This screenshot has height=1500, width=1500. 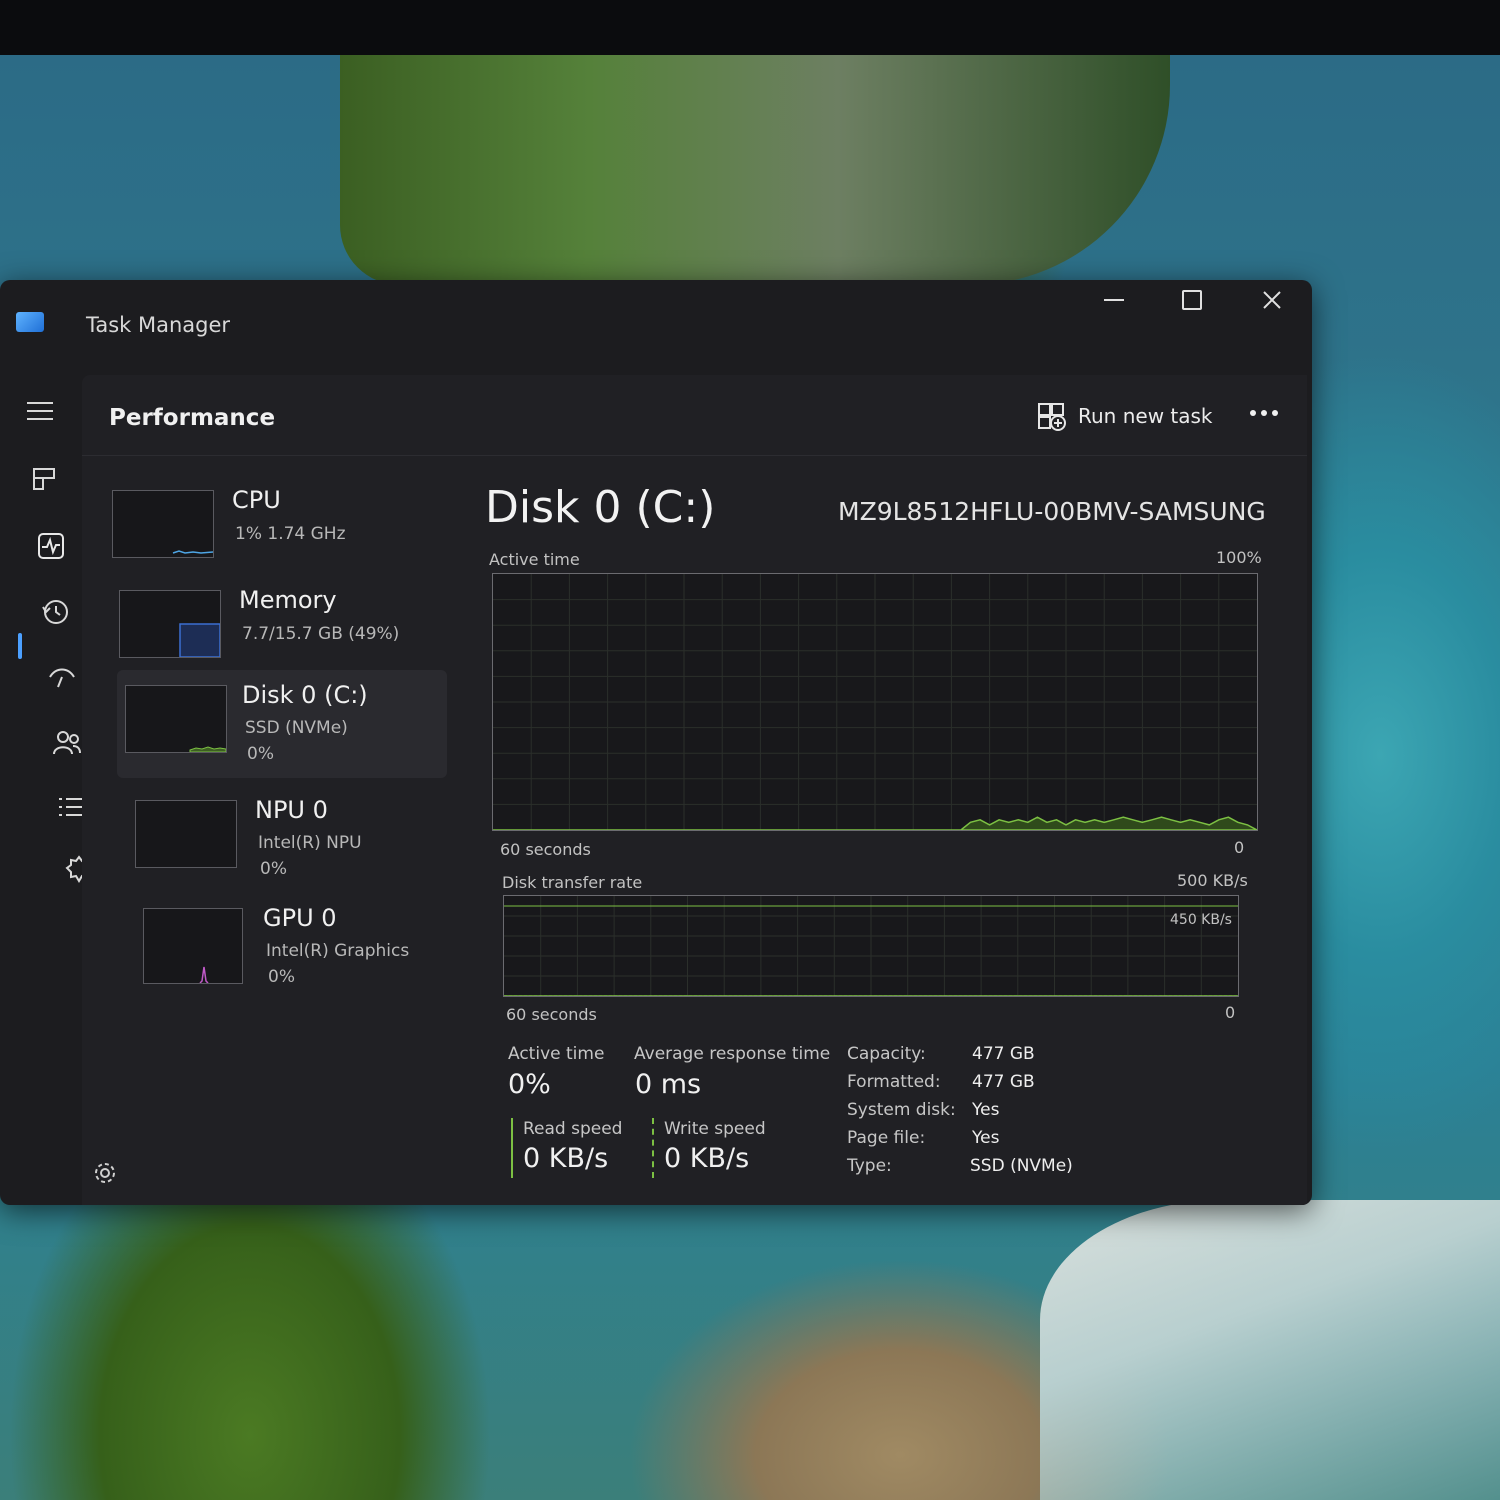 What do you see at coordinates (1239, 847) in the screenshot?
I see `active-time-graph-min: 0` at bounding box center [1239, 847].